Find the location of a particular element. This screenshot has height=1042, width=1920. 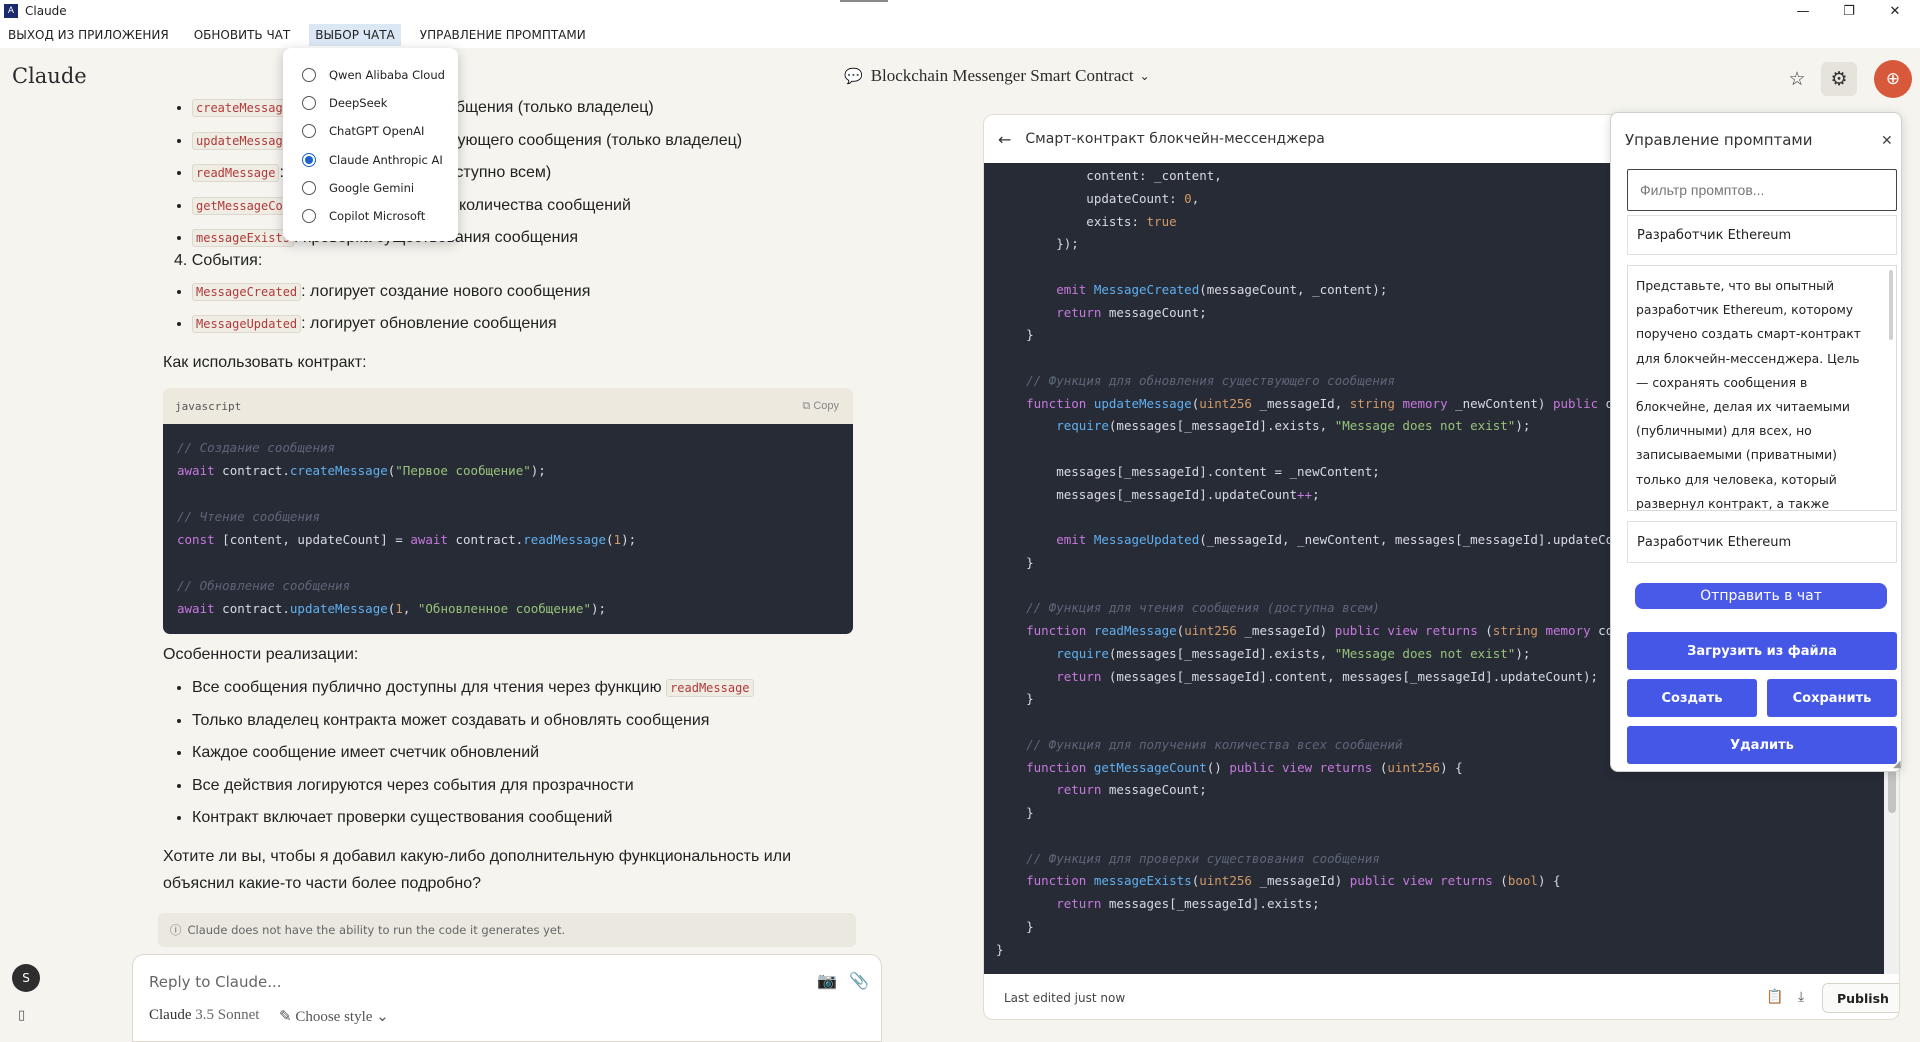

chat-option-chatgpt: ChatGPT OpenAI is located at coordinates (370, 131).